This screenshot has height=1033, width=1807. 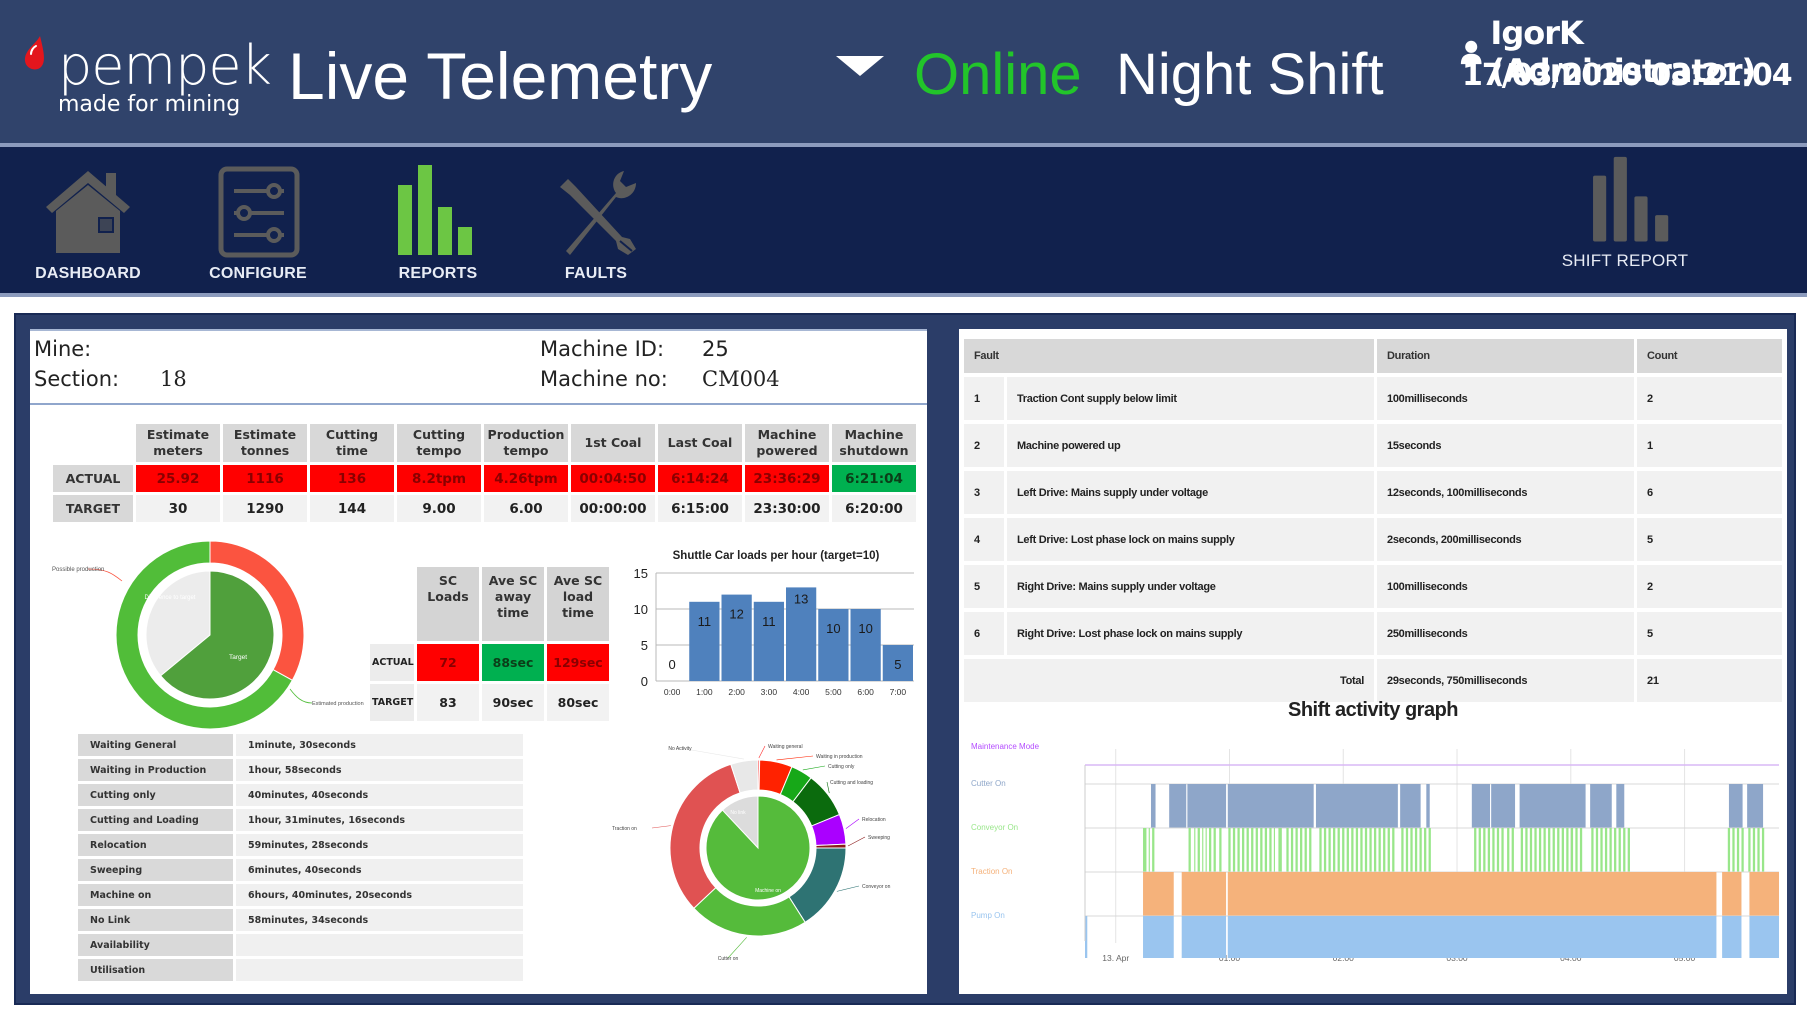 I want to click on fault-number: 2, so click(x=984, y=445).